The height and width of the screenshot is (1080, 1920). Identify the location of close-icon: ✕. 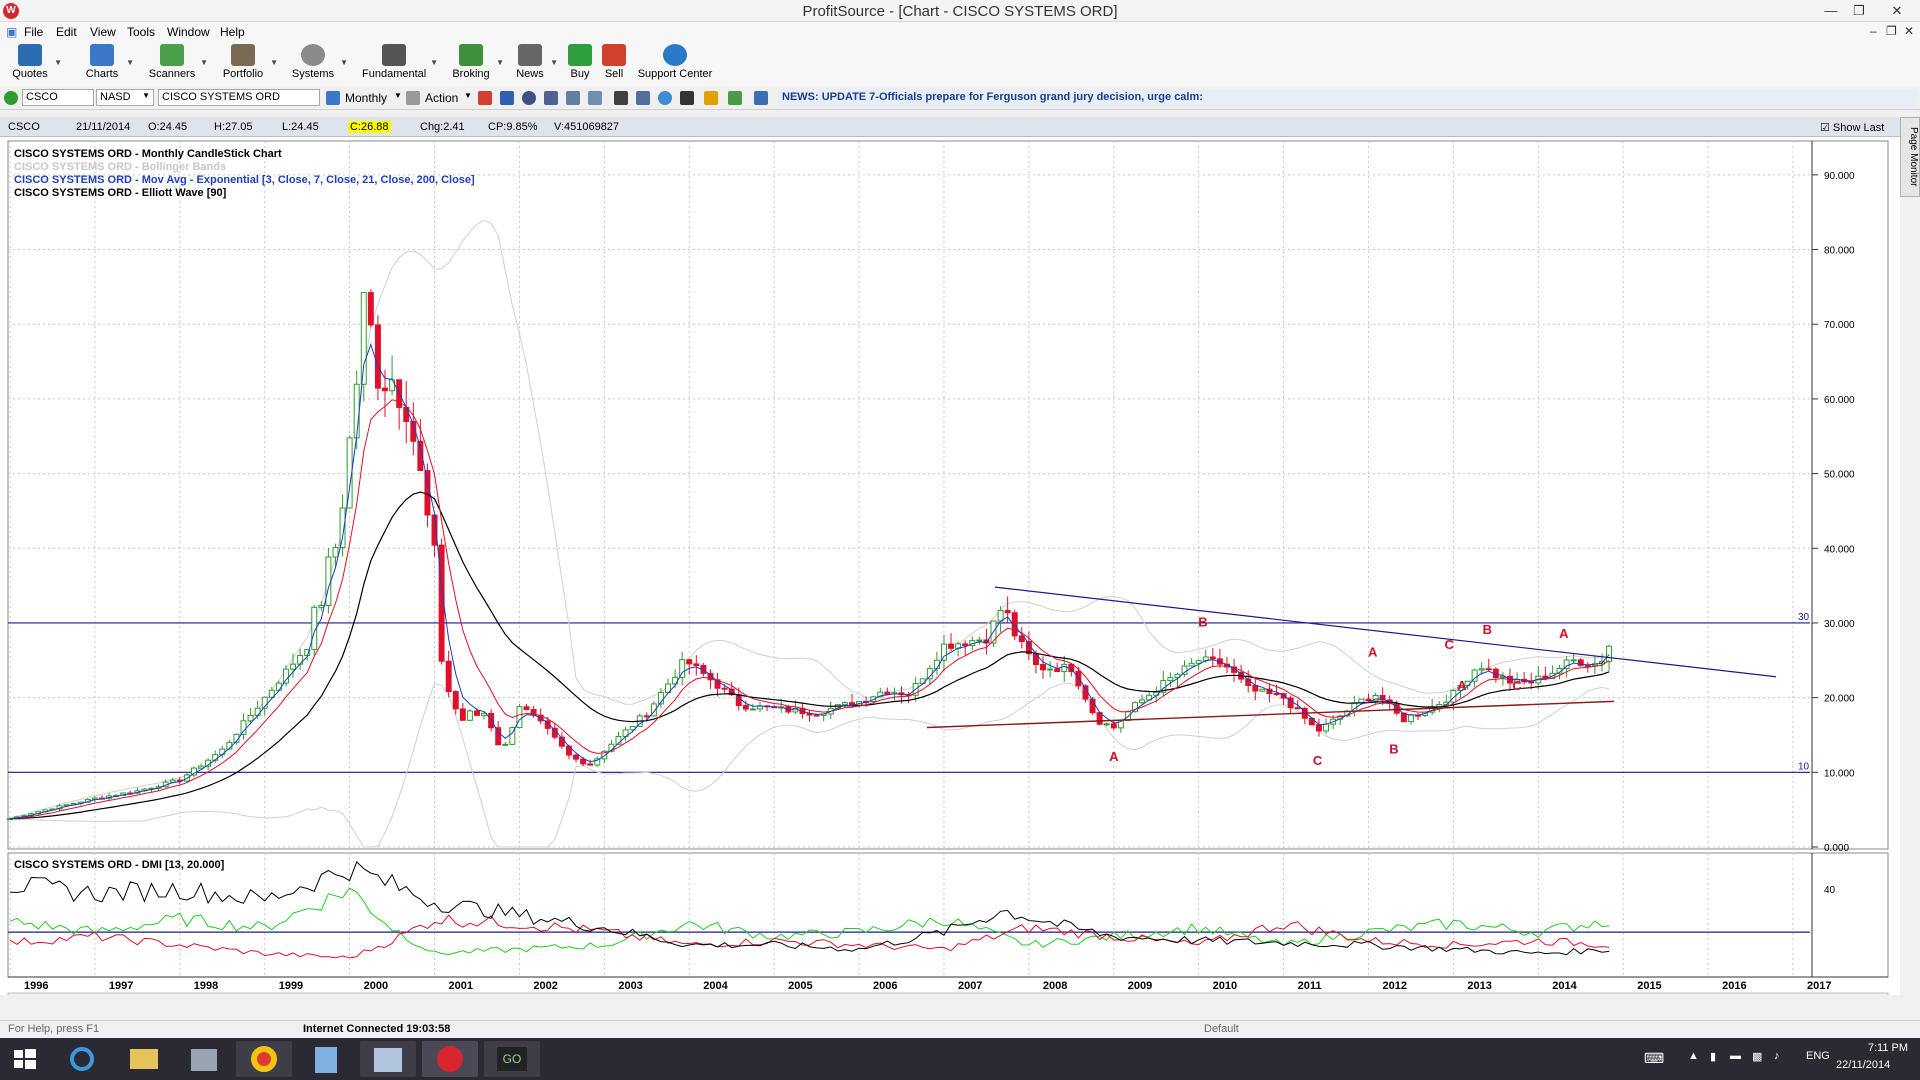
(1897, 11).